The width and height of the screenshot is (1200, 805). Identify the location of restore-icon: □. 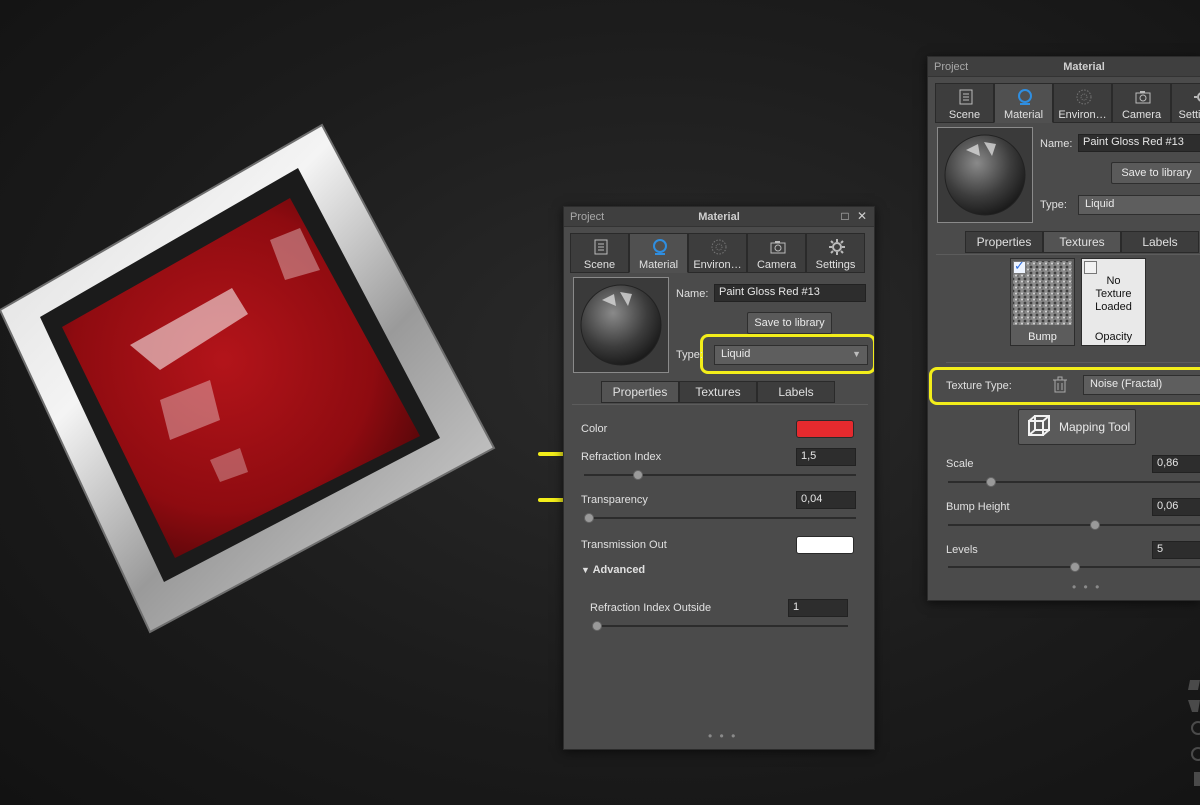
(845, 216).